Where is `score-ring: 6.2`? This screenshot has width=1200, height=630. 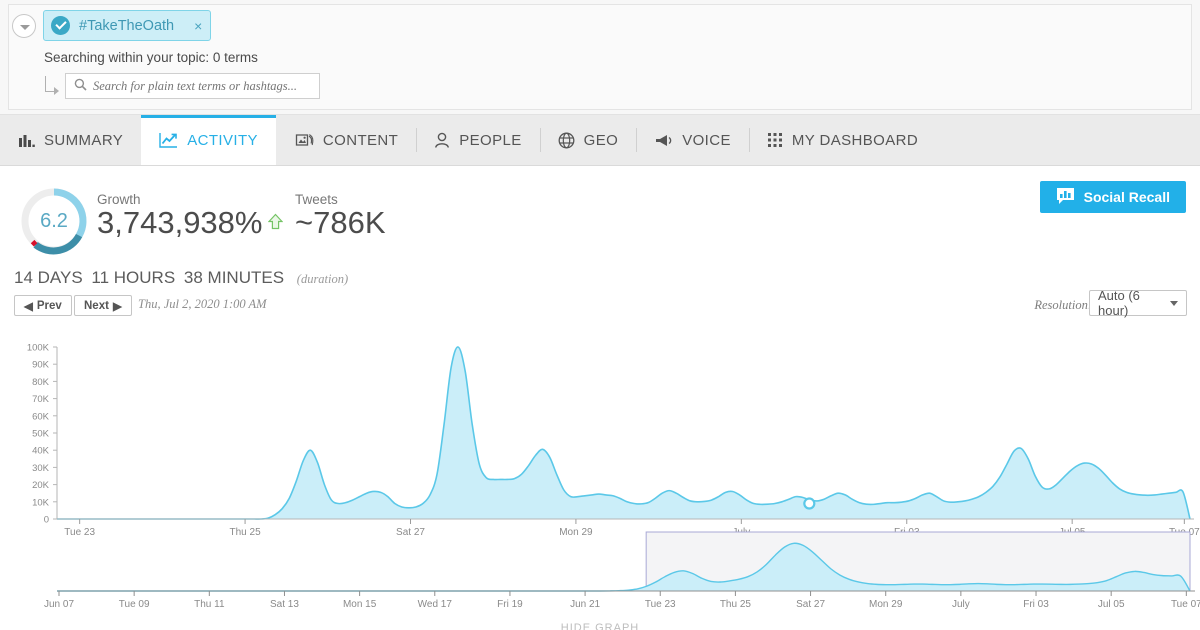
score-ring: 6.2 is located at coordinates (54, 221).